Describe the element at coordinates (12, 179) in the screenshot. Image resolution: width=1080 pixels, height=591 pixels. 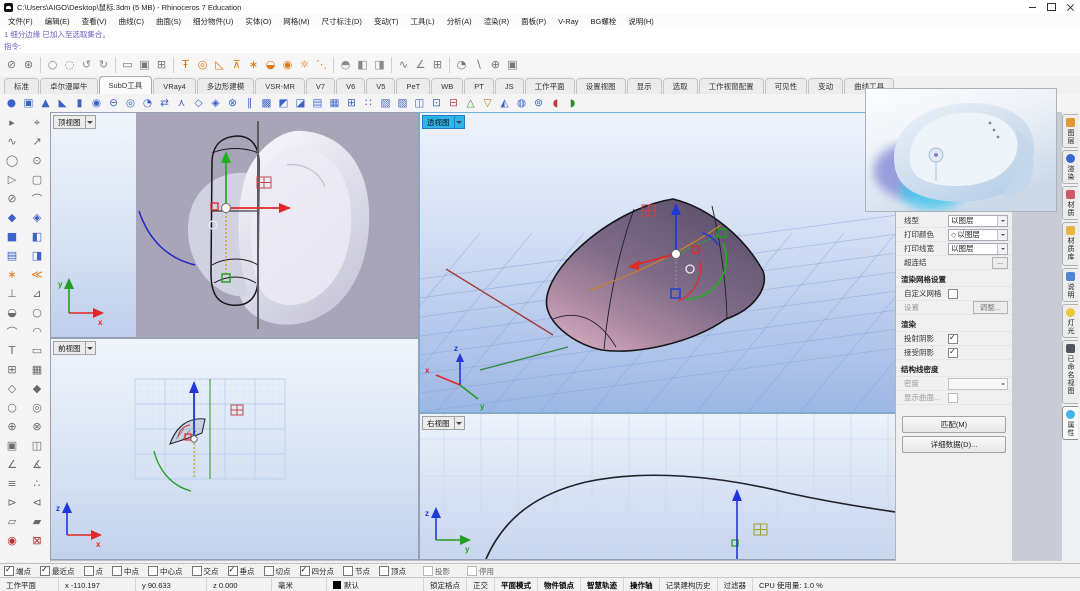
I see `sidebar-tool-icon: ▷` at that location.